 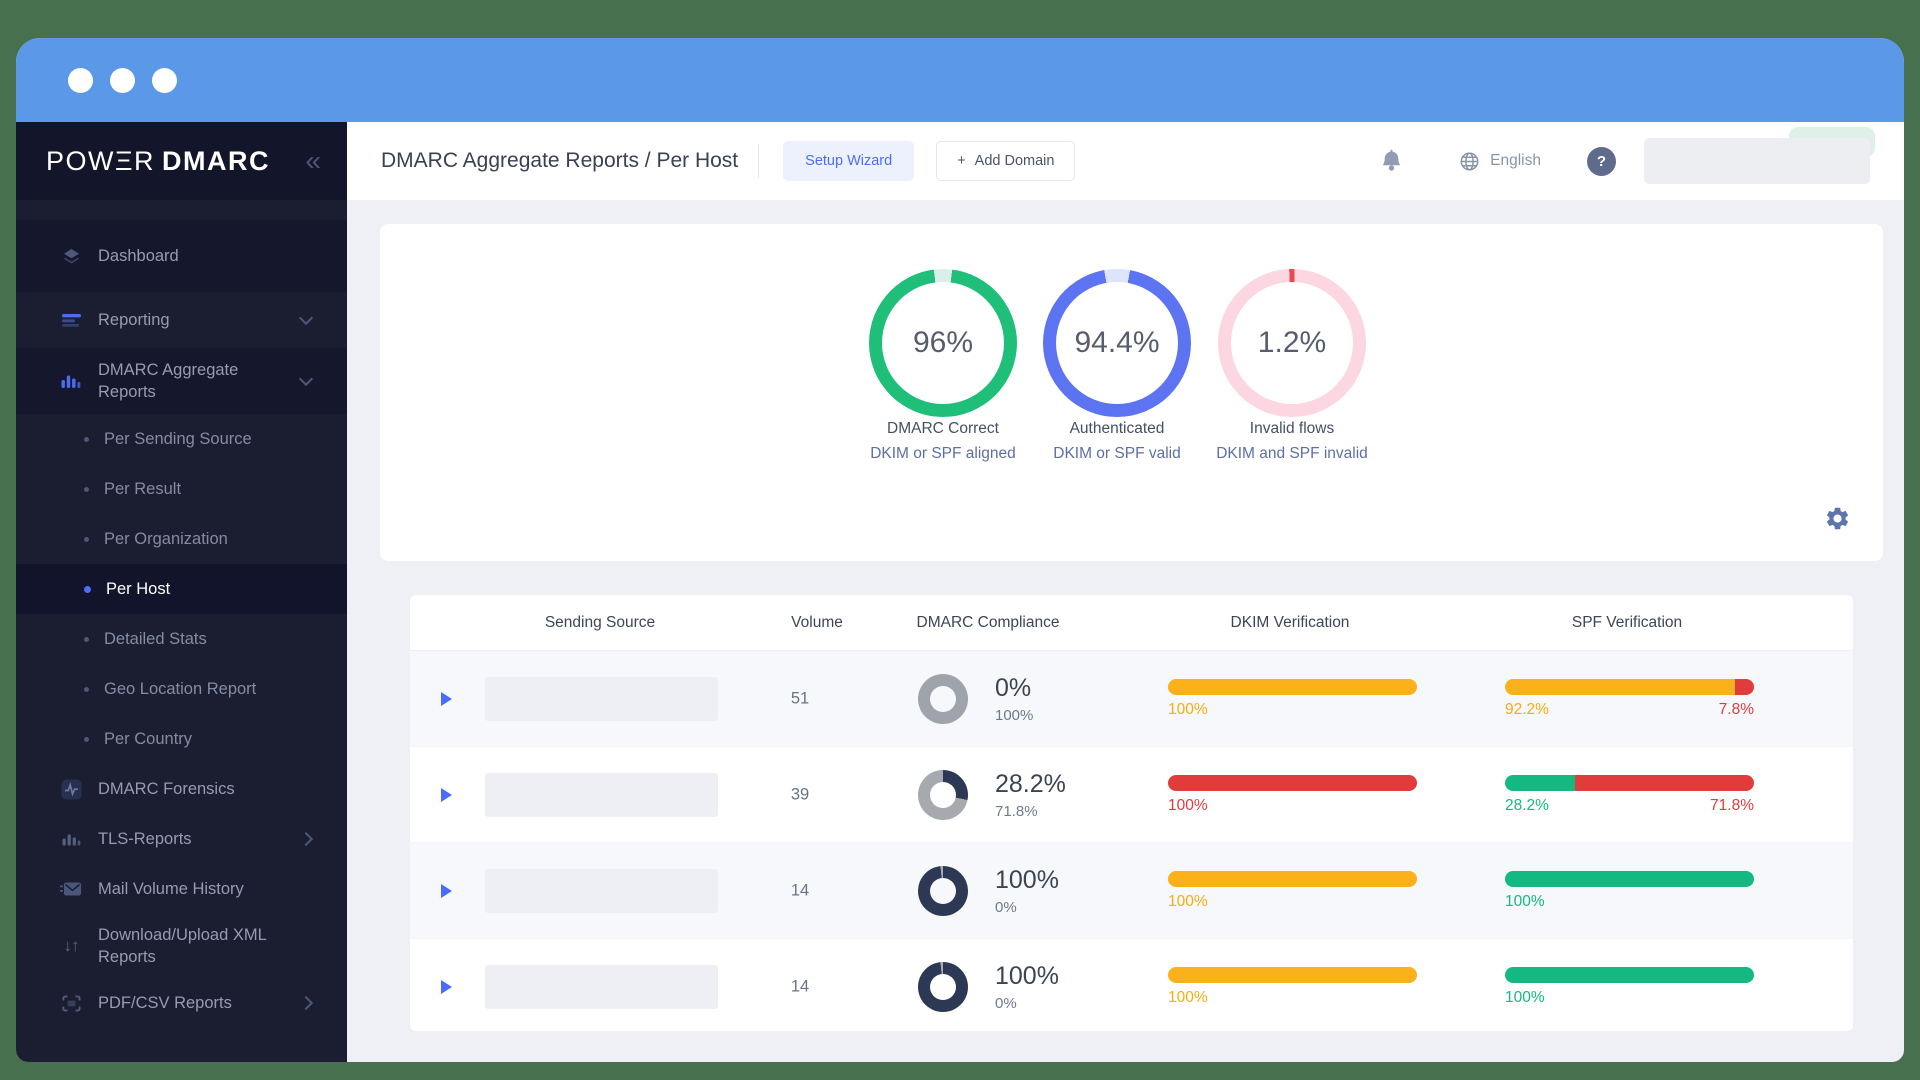 I want to click on sidebar-item-dashboard: Dashboard, so click(x=181, y=256).